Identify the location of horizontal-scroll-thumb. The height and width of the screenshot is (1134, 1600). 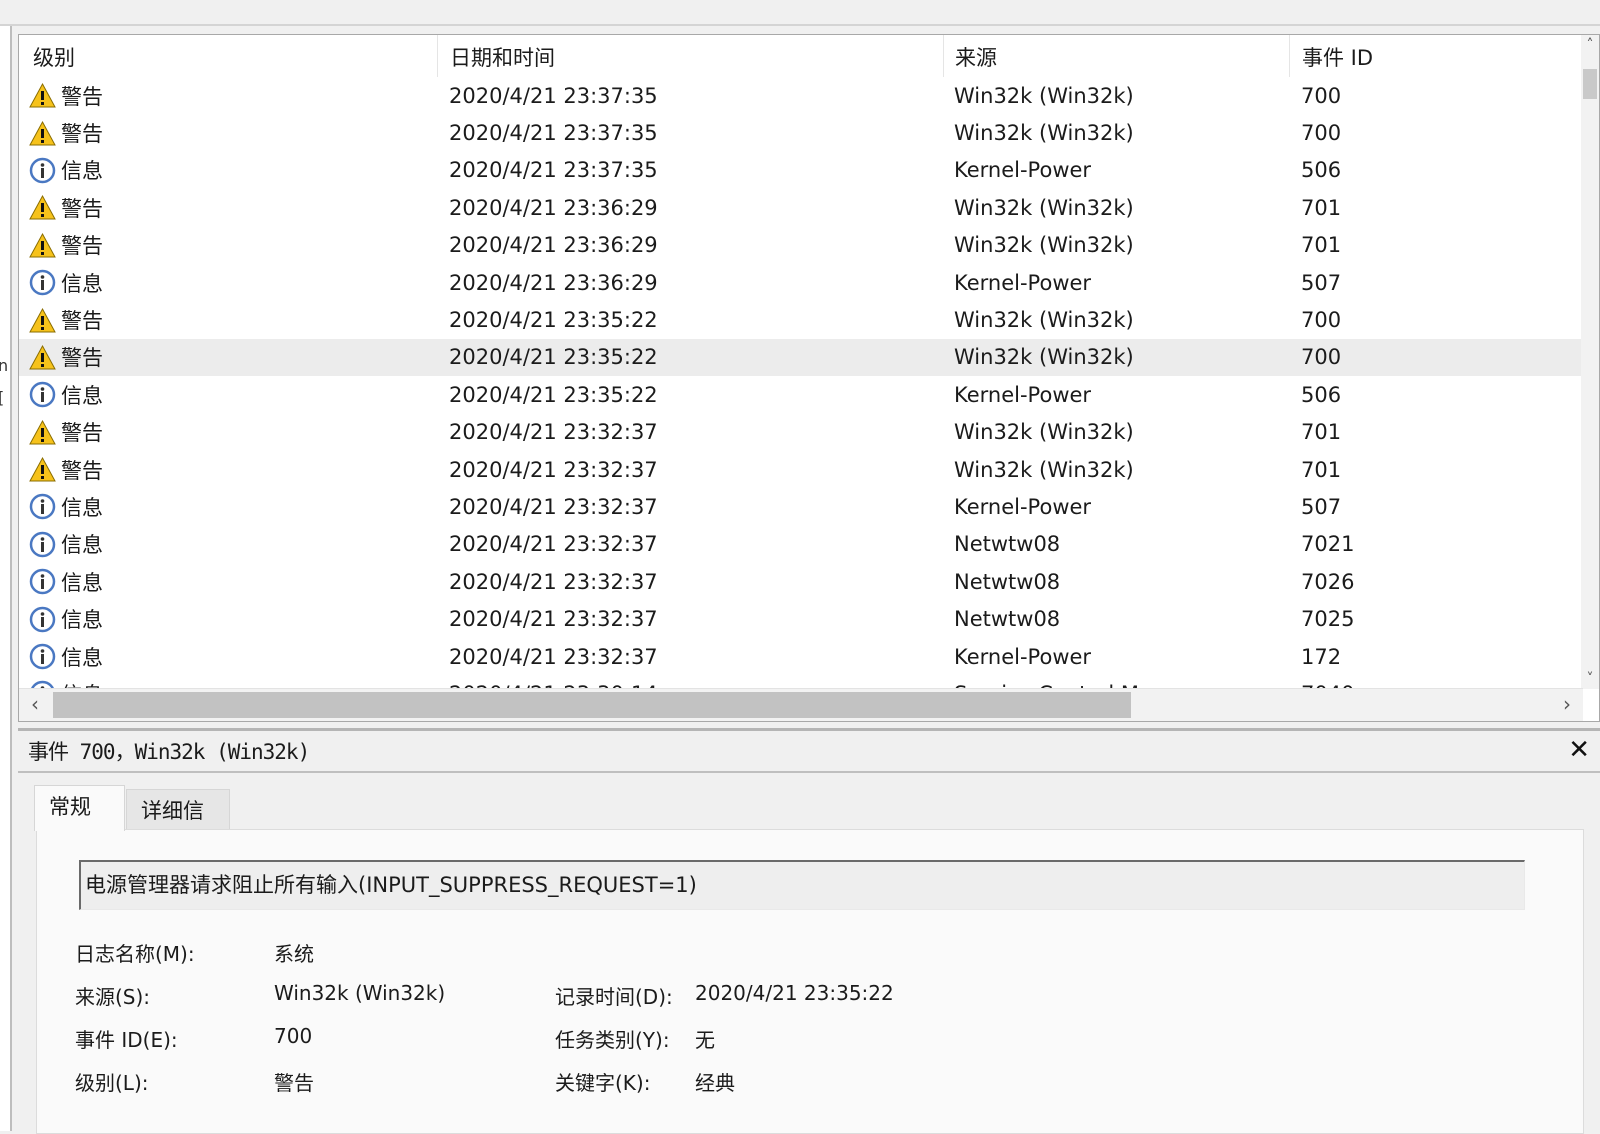
(592, 705).